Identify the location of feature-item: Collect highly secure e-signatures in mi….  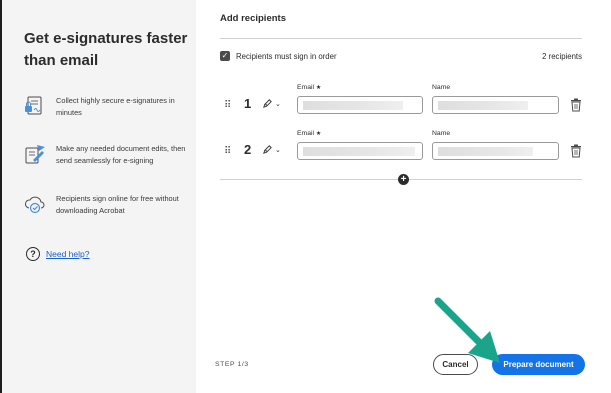
(109, 106).